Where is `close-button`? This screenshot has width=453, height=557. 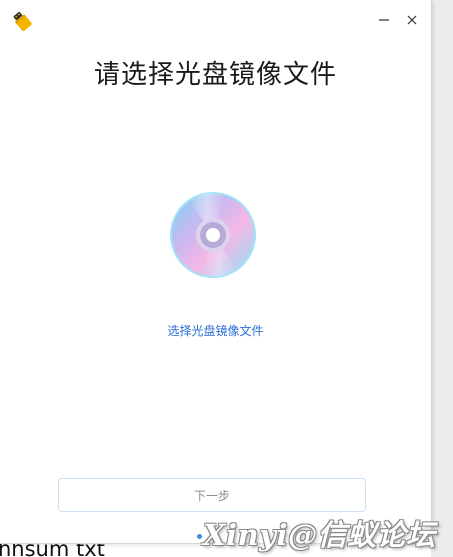 close-button is located at coordinates (412, 20).